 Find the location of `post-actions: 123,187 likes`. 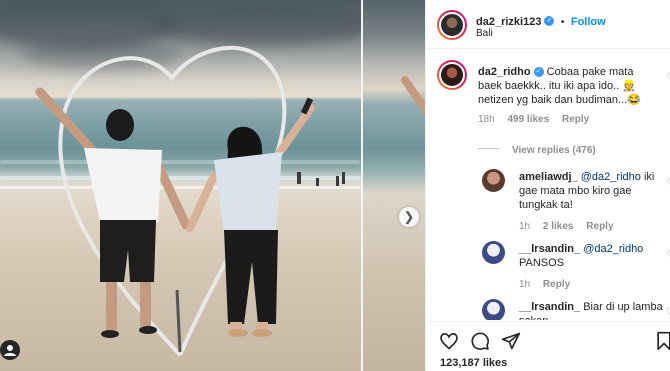

post-actions: 123,187 likes is located at coordinates (548, 346).